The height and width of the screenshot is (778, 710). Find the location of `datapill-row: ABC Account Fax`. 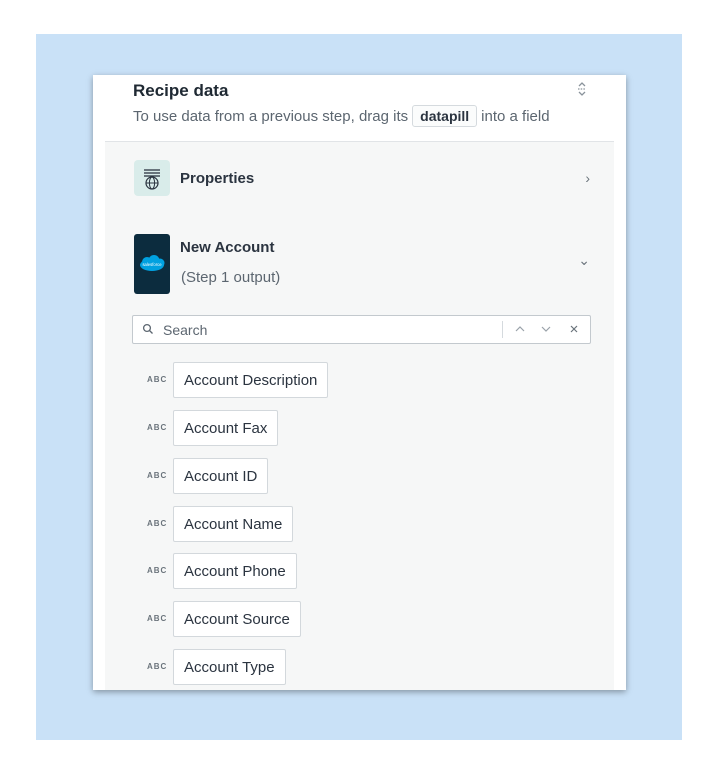

datapill-row: ABC Account Fax is located at coordinates (359, 428).